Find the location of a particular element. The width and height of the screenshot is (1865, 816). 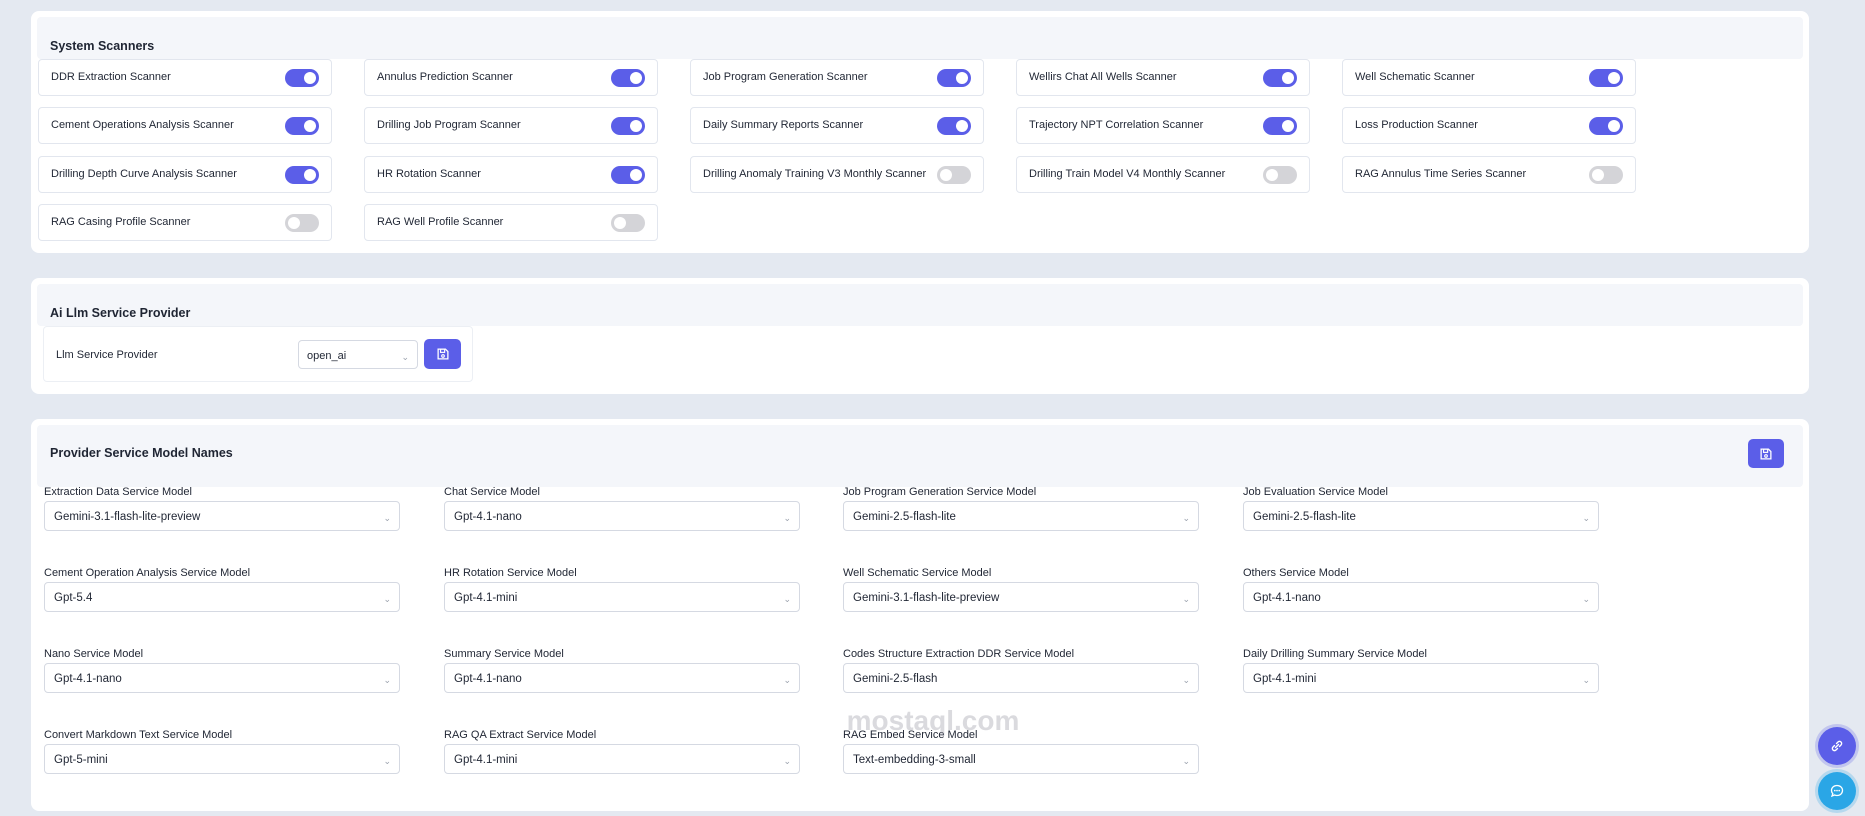

panel-title: Provider Service Model Names is located at coordinates (141, 453).